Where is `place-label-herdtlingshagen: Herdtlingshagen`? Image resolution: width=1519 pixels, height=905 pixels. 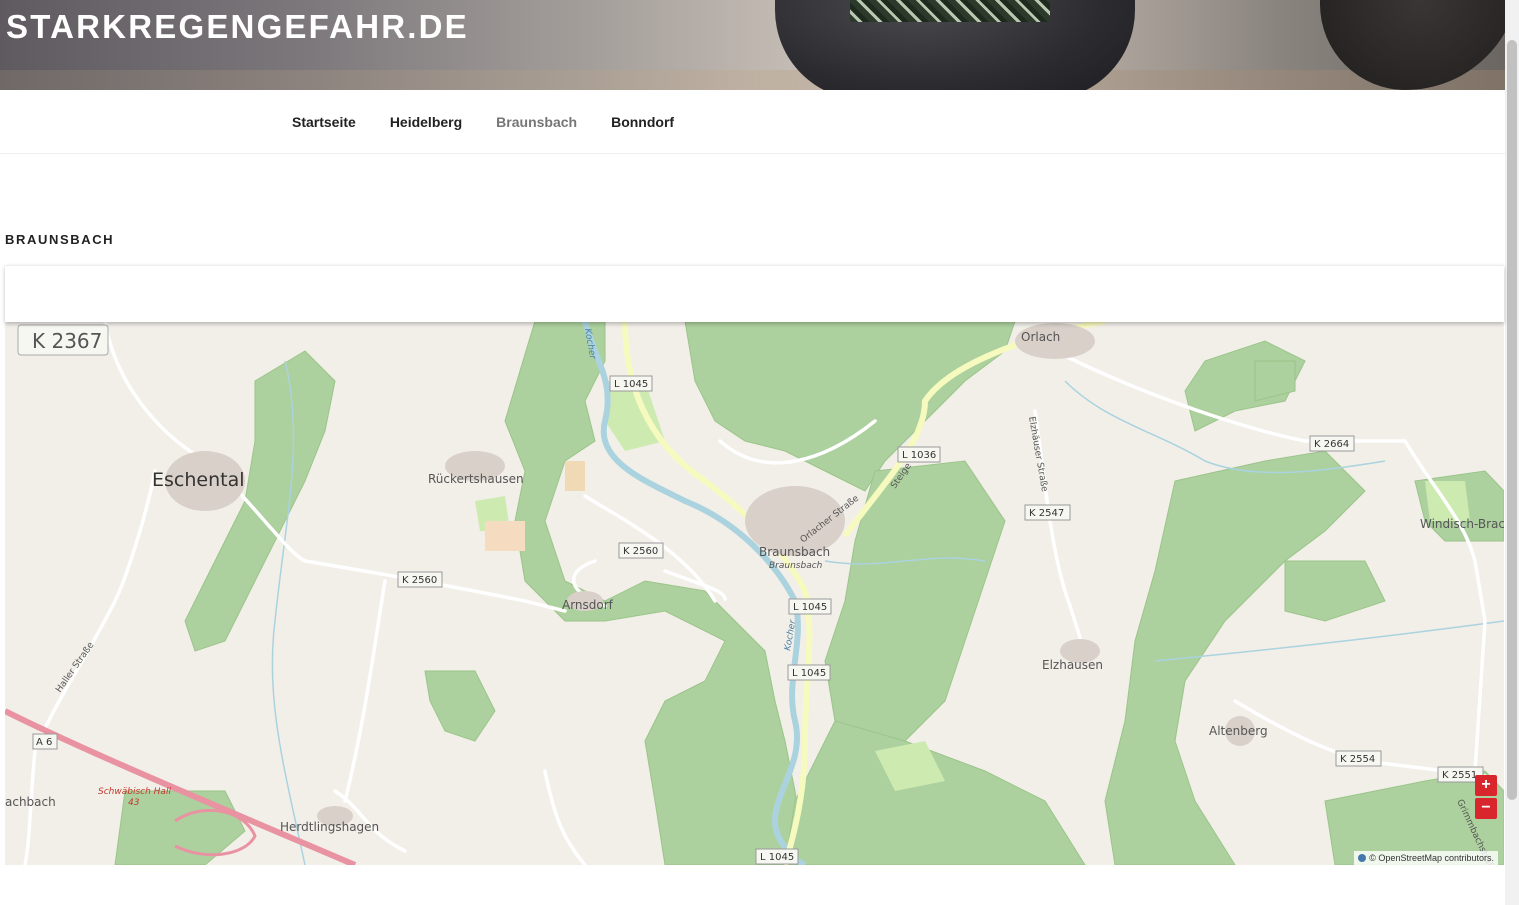
place-label-herdtlingshagen: Herdtlingshagen is located at coordinates (329, 827).